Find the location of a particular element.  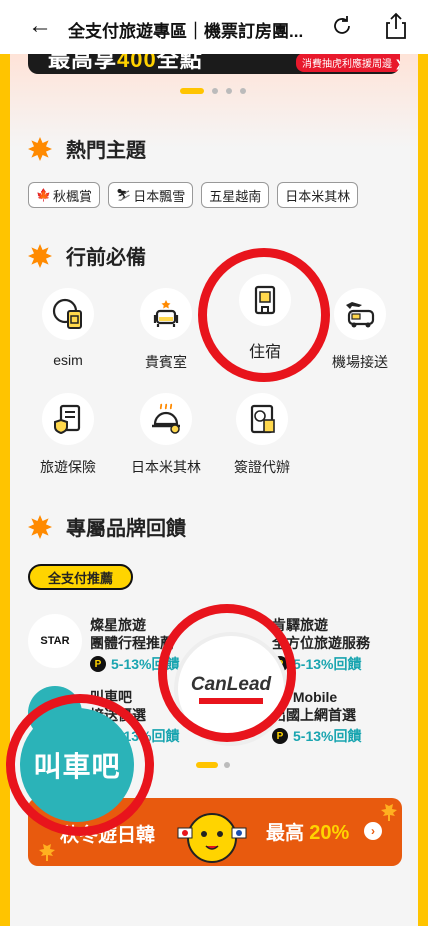

banner-pill: 消費抽虎利應援周邊 ❯ is located at coordinates (348, 62).